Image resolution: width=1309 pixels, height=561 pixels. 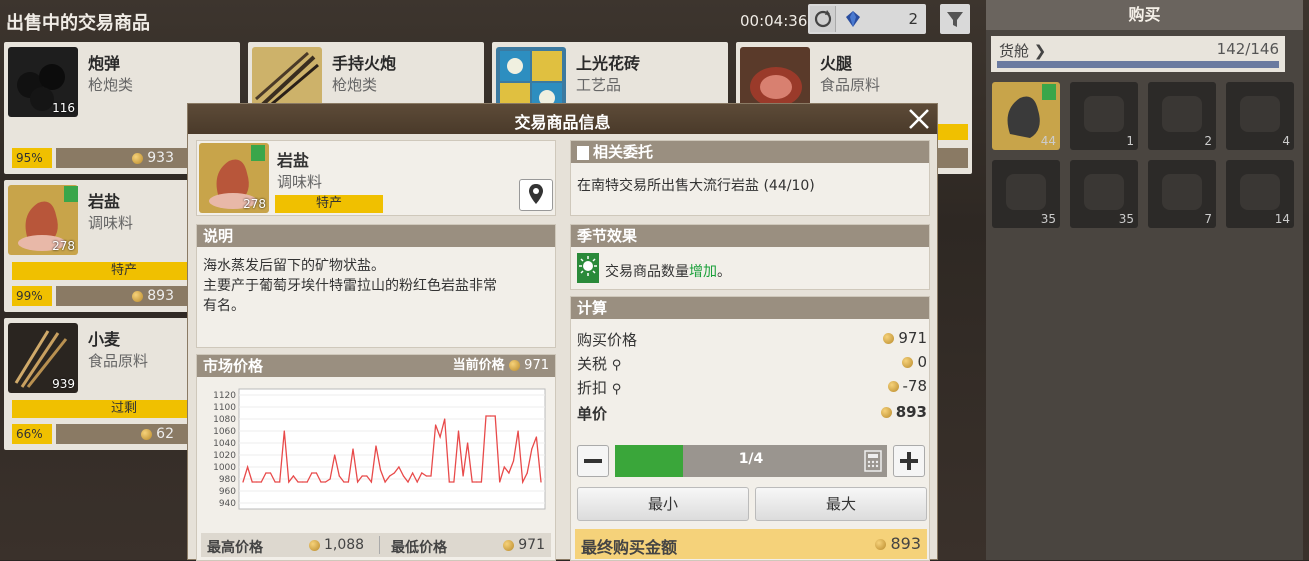 What do you see at coordinates (224, 444) in the screenshot?
I see `y-tick-label: 1040` at bounding box center [224, 444].